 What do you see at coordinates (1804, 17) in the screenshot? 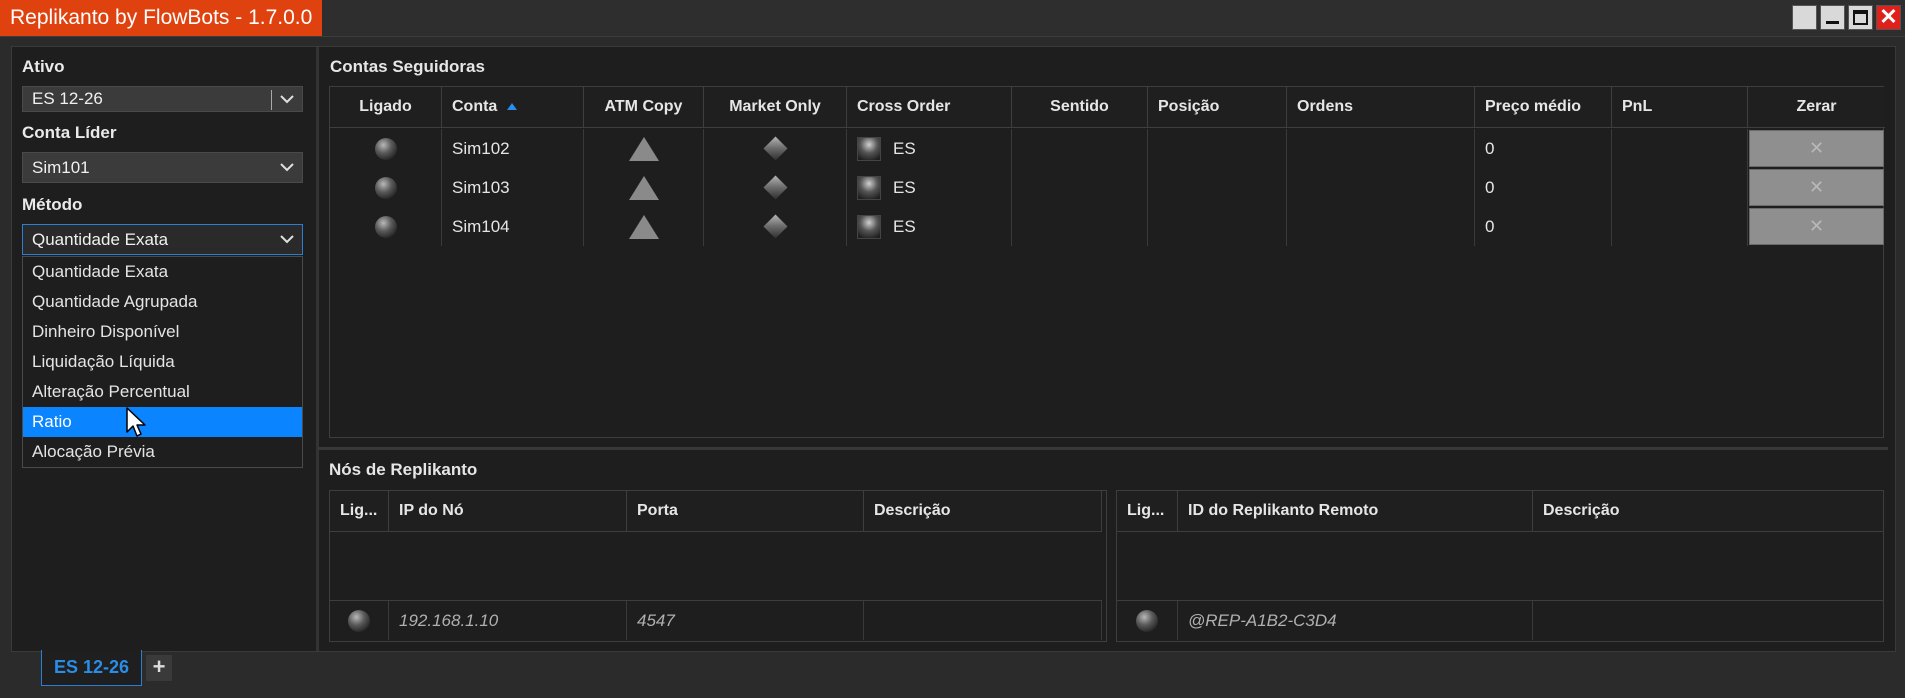
I see `restore-icon` at bounding box center [1804, 17].